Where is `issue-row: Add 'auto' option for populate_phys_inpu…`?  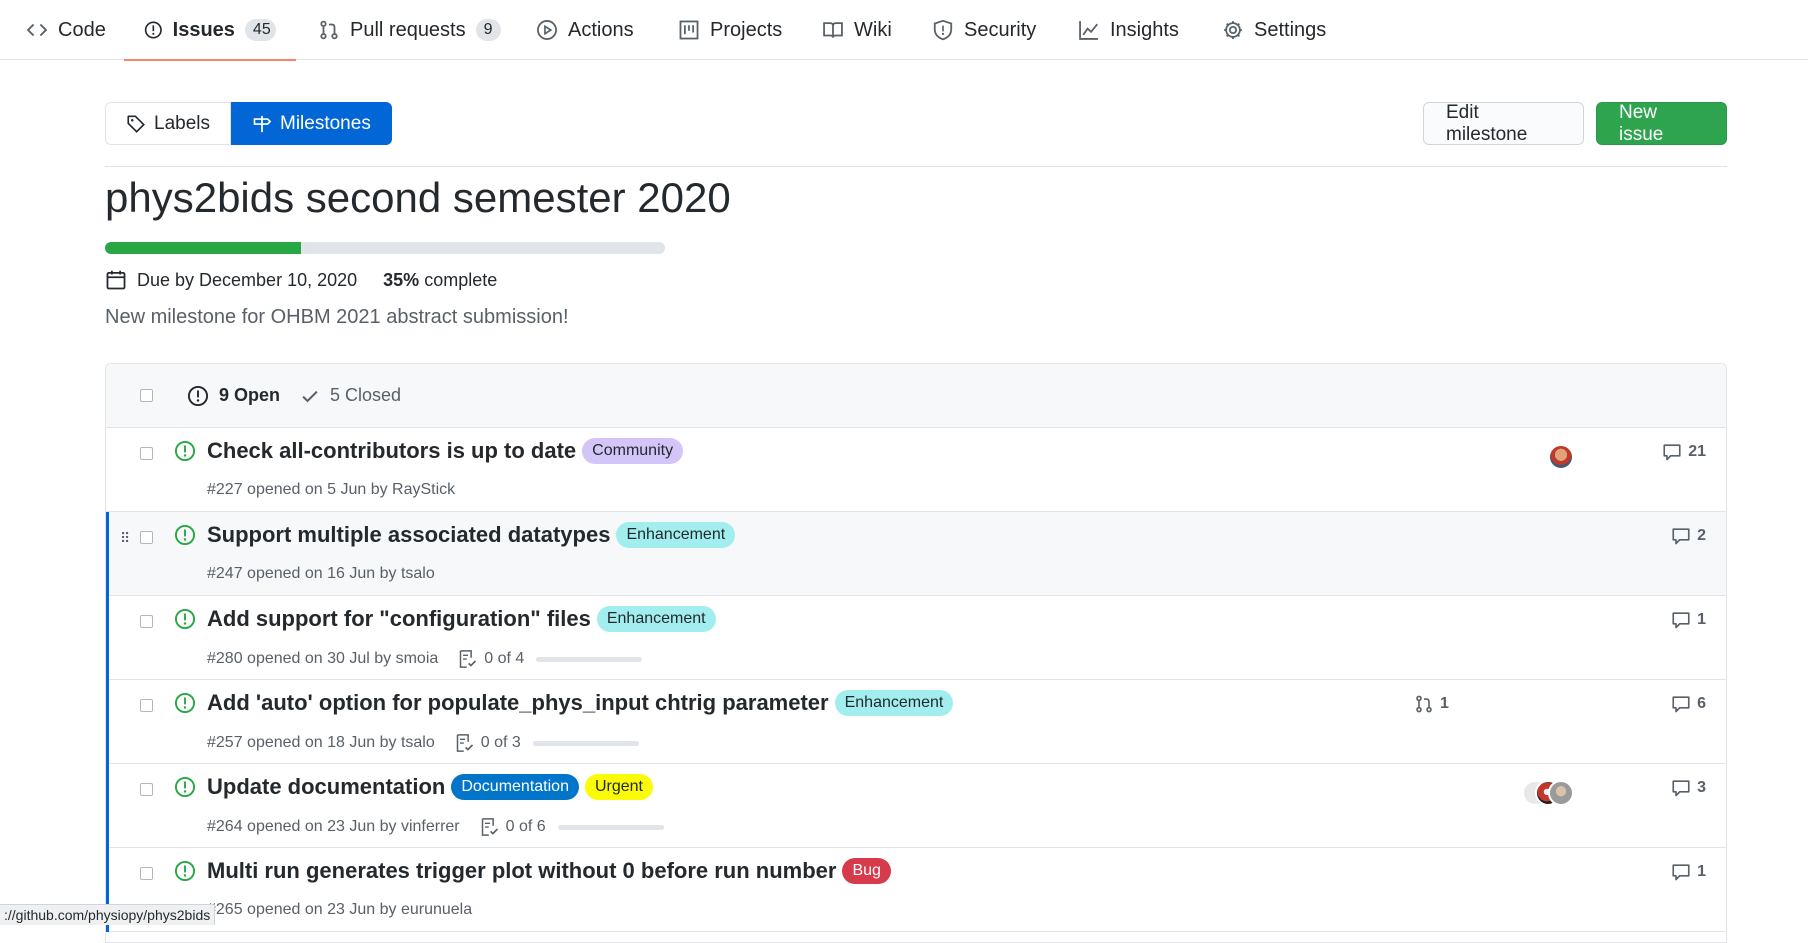
issue-row: Add 'auto' option for populate_phys_inpu… is located at coordinates (916, 722).